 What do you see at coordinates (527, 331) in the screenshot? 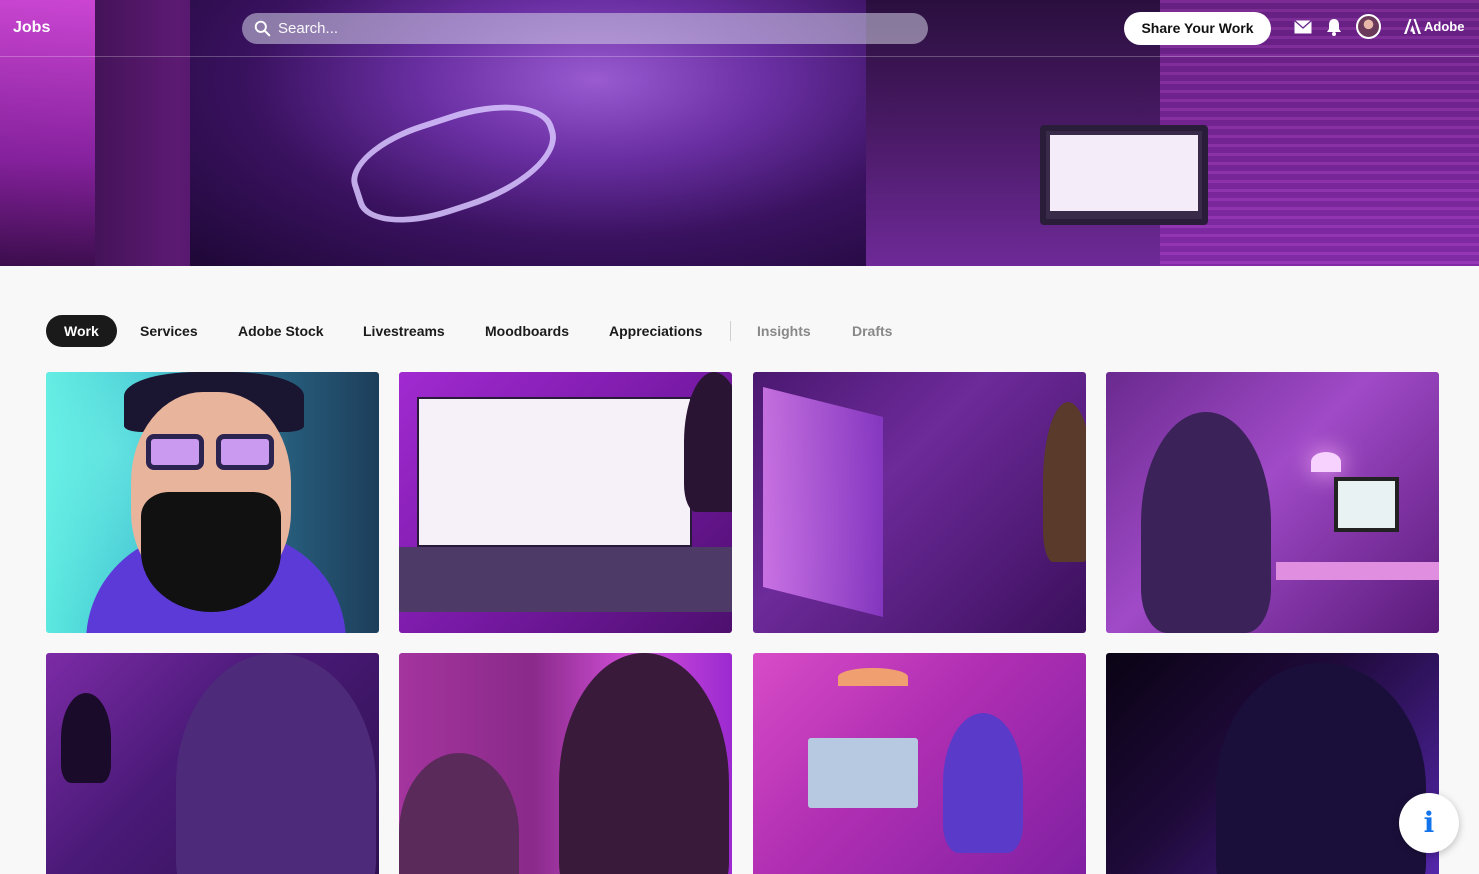
I see `tab-moodboards: Moodboards` at bounding box center [527, 331].